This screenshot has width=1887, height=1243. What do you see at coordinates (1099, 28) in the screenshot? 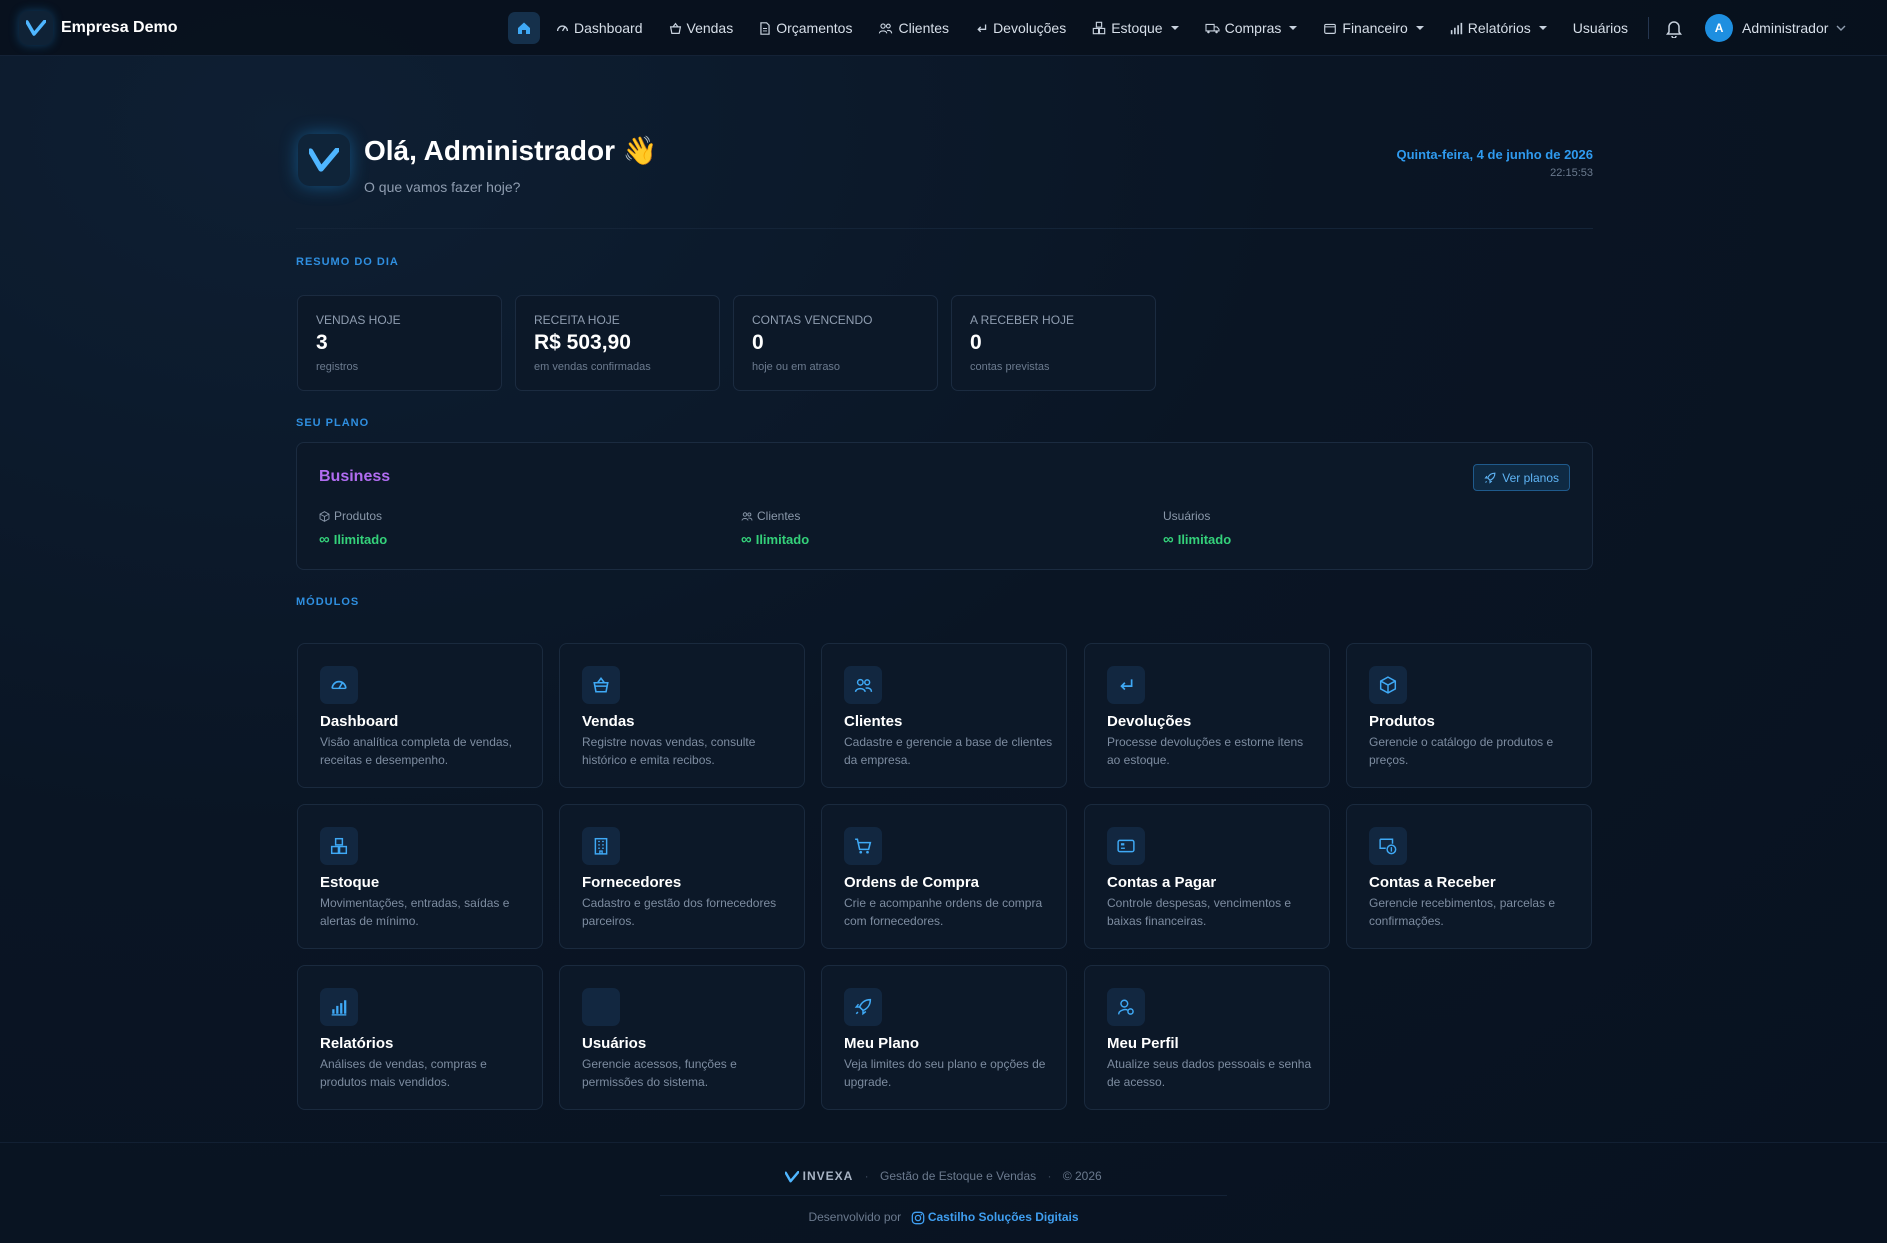
I see `boxes-icon` at bounding box center [1099, 28].